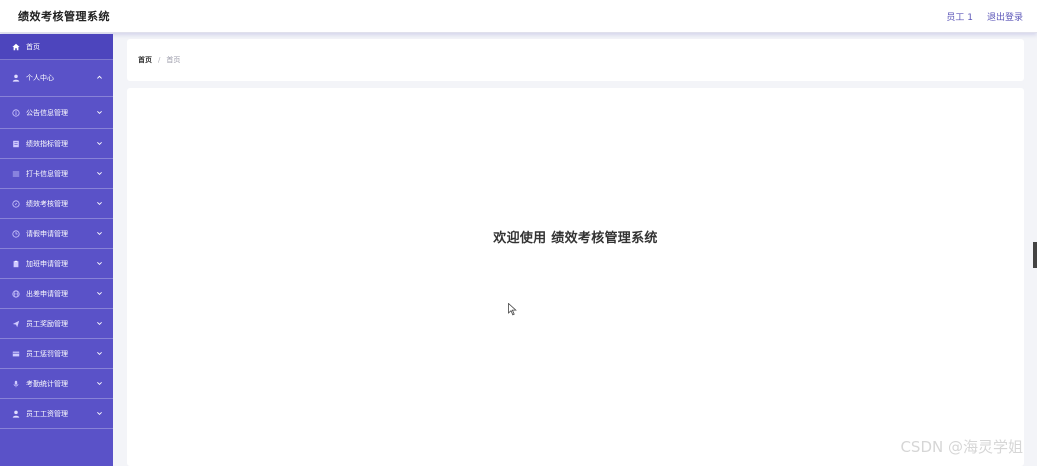 Image resolution: width=1037 pixels, height=466 pixels. I want to click on breadcrumb-home-link: 首页, so click(145, 60).